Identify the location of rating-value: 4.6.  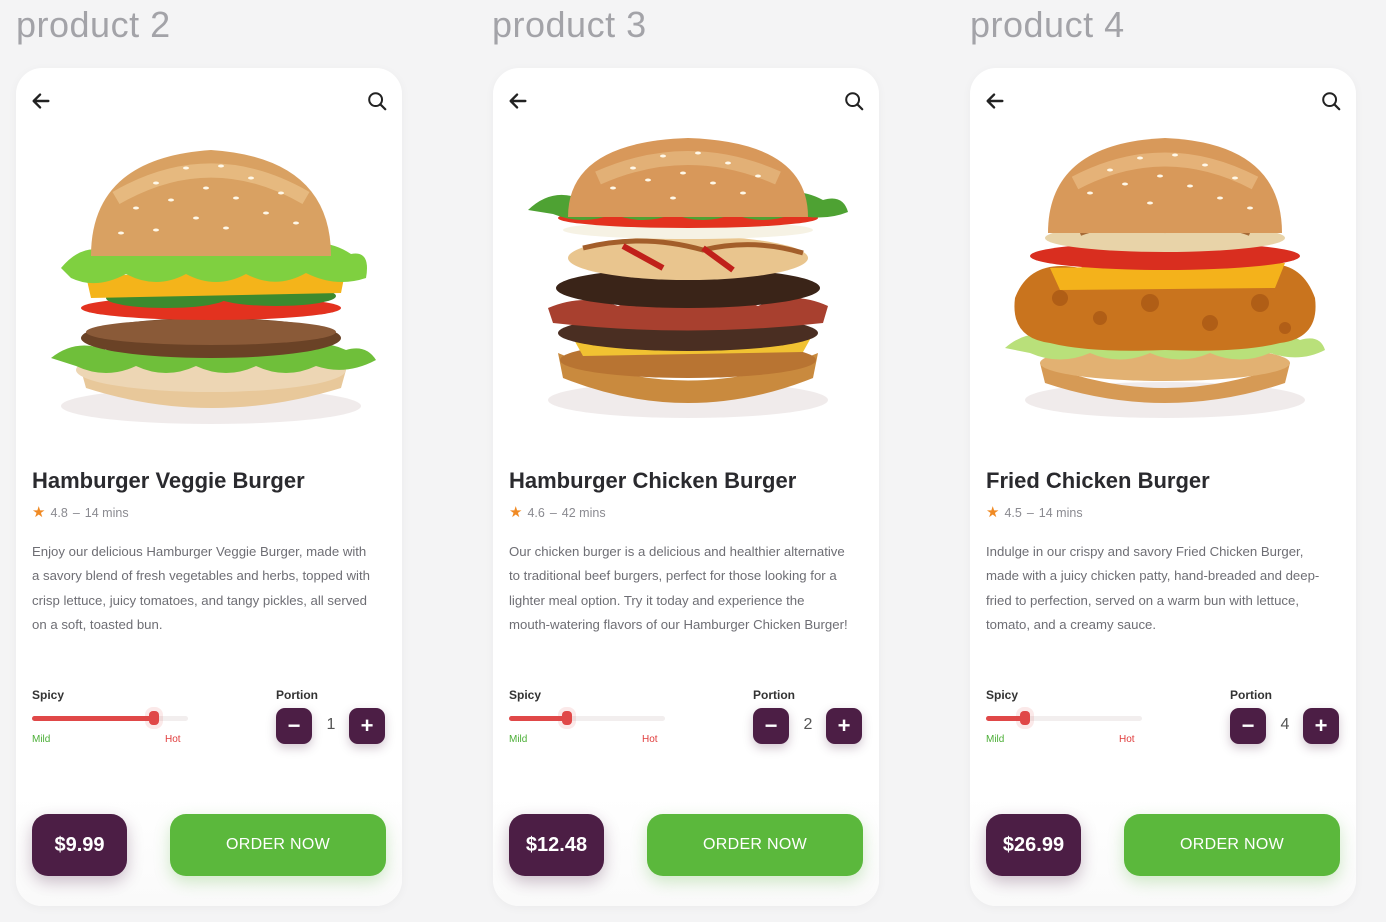
(536, 512).